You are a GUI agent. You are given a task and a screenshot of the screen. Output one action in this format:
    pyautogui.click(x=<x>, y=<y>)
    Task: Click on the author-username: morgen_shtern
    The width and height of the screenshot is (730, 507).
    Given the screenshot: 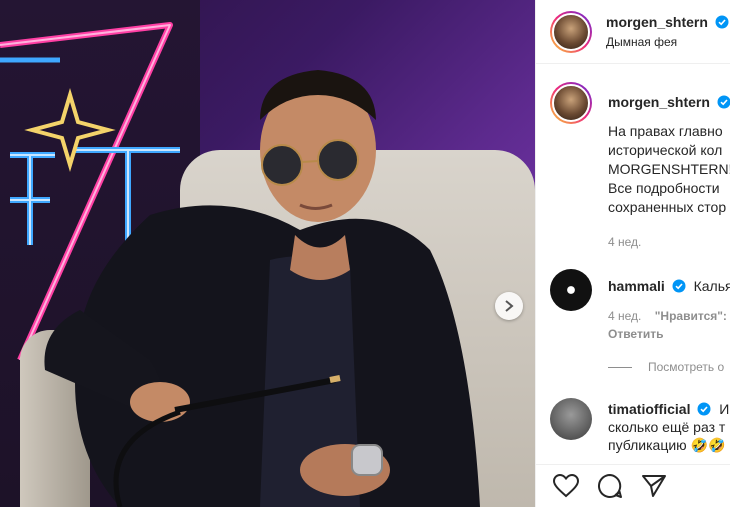 What is the action you would take?
    pyautogui.click(x=657, y=22)
    